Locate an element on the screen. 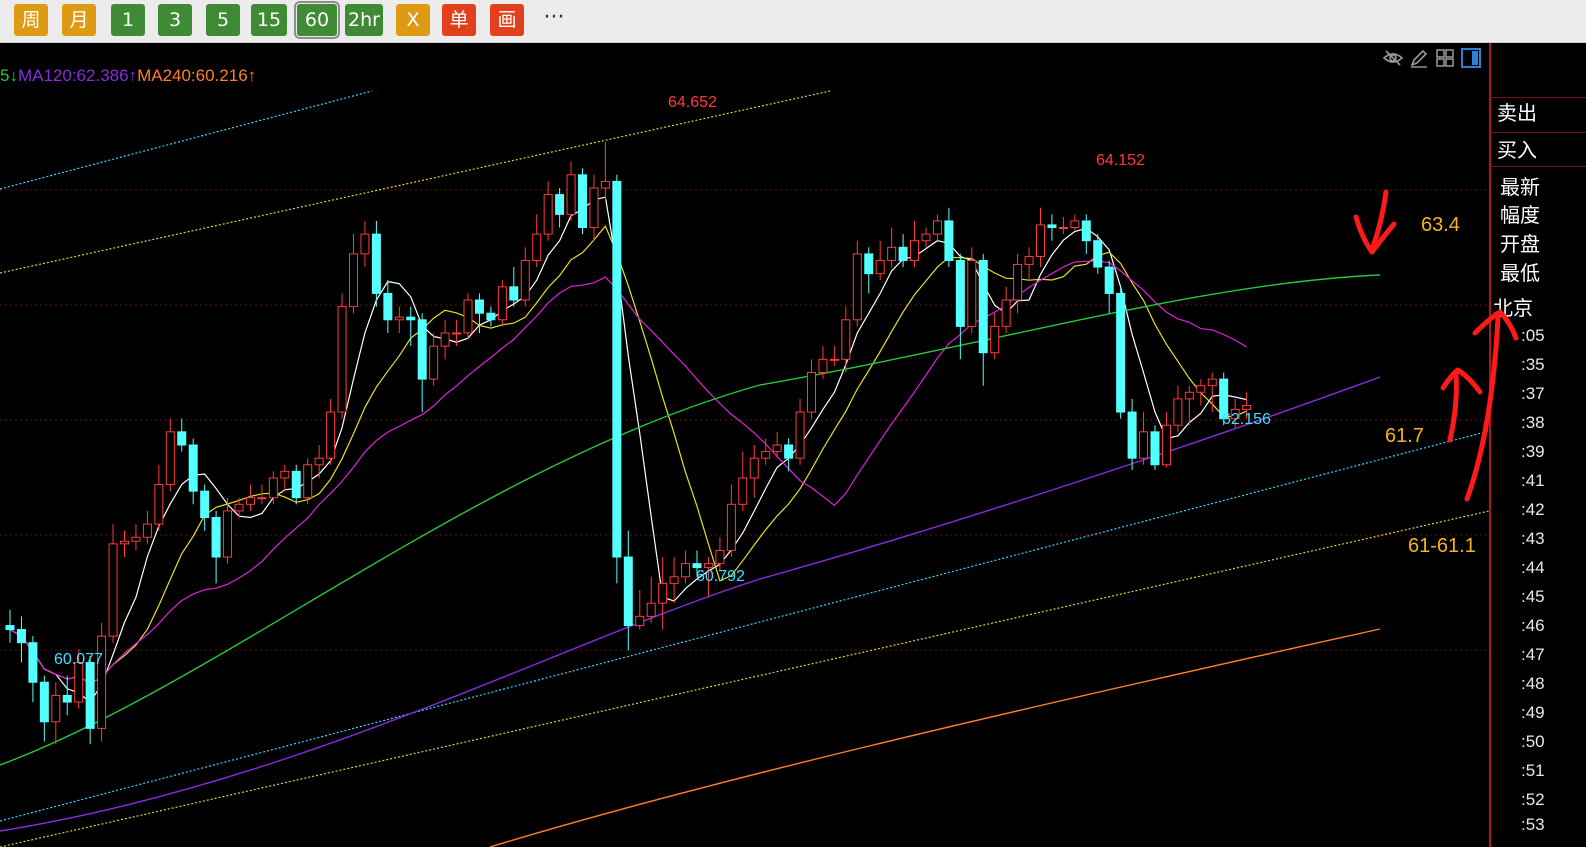  handwritten-marks is located at coordinates (1436, 345).